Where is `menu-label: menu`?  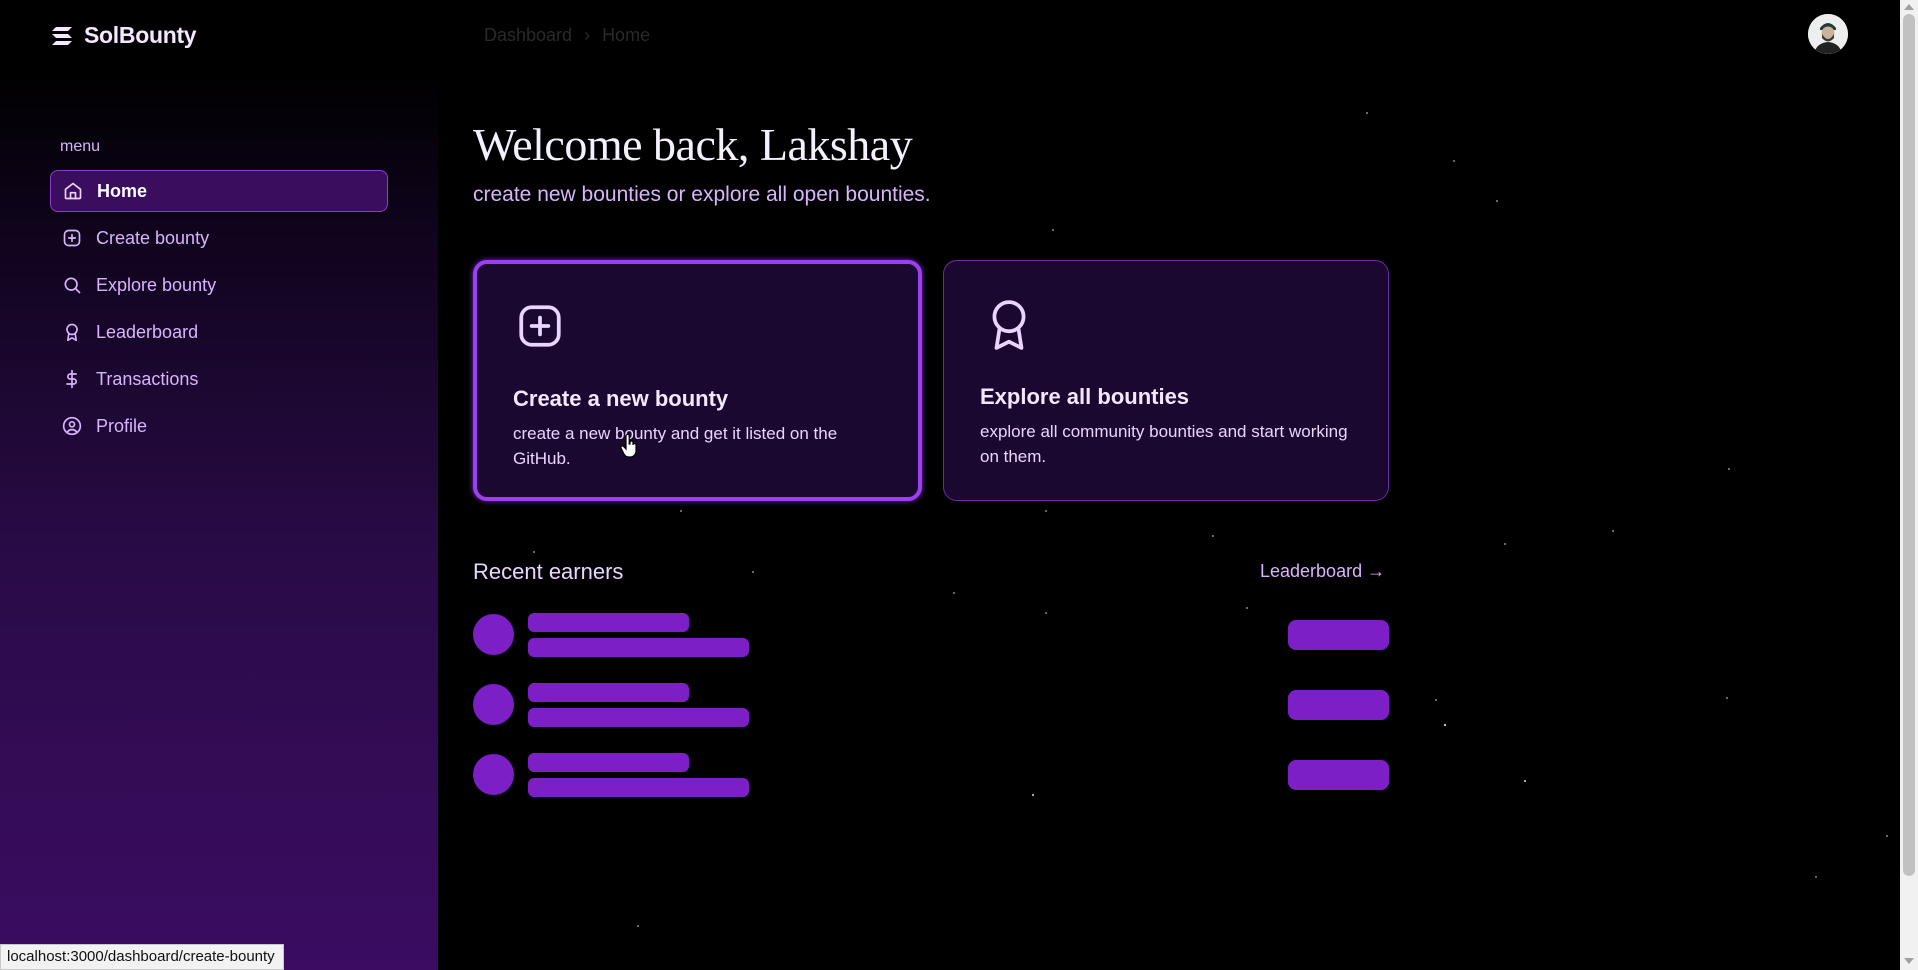 menu-label: menu is located at coordinates (80, 146).